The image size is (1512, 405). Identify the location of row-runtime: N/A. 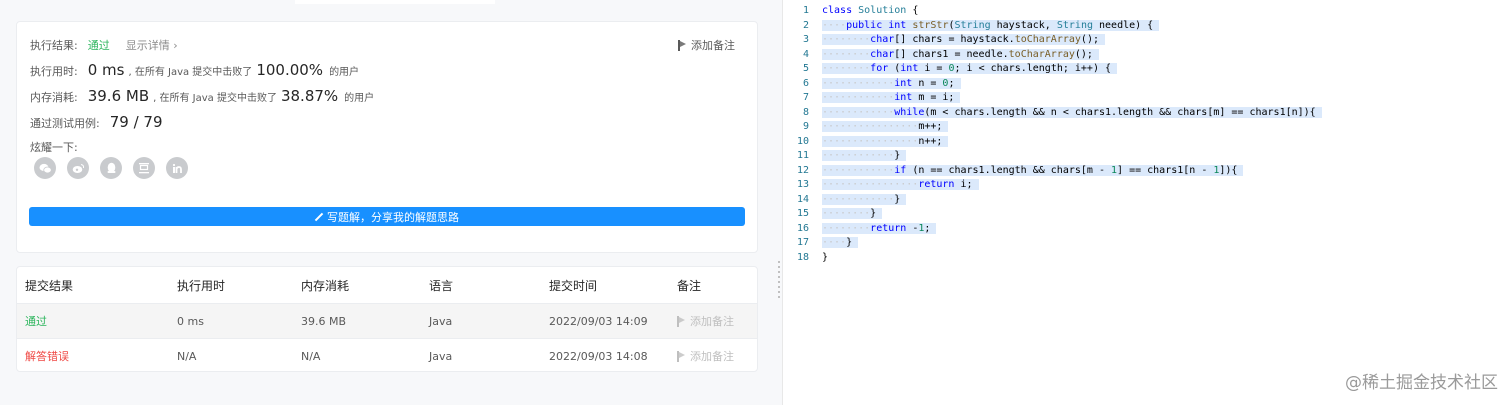
(187, 356).